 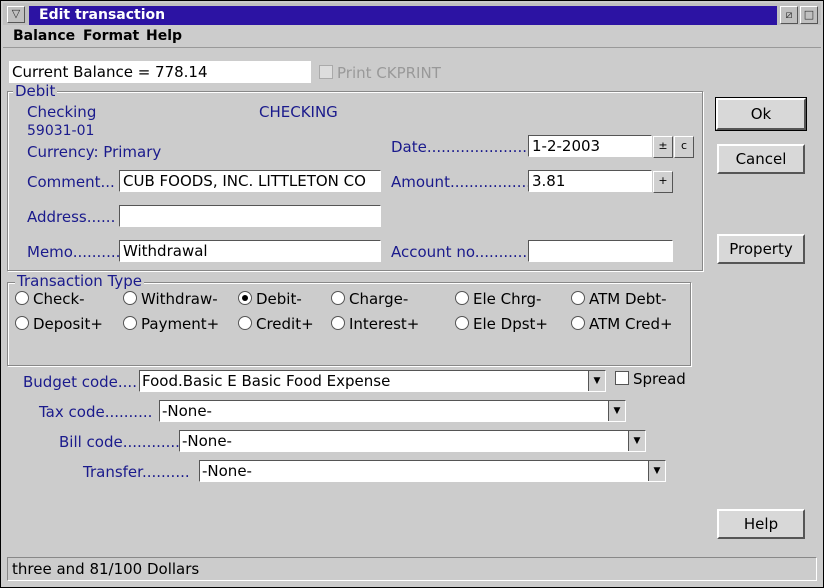 I want to click on menu-help: Help, so click(x=164, y=36).